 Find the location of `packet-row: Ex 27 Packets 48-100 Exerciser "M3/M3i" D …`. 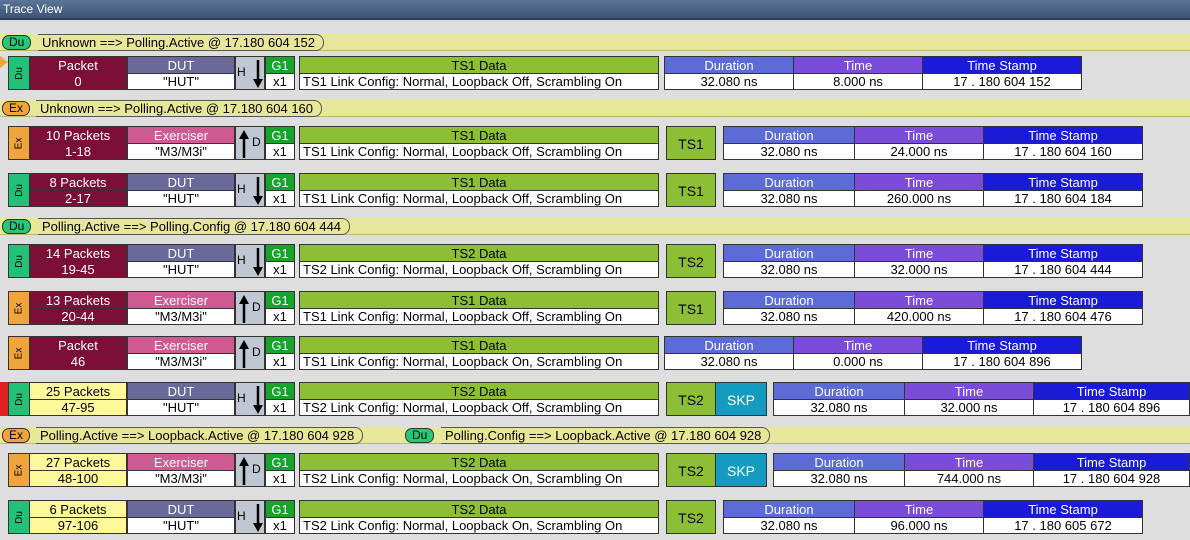

packet-row: Ex 27 Packets 48-100 Exerciser "M3/M3i" D … is located at coordinates (595, 470).